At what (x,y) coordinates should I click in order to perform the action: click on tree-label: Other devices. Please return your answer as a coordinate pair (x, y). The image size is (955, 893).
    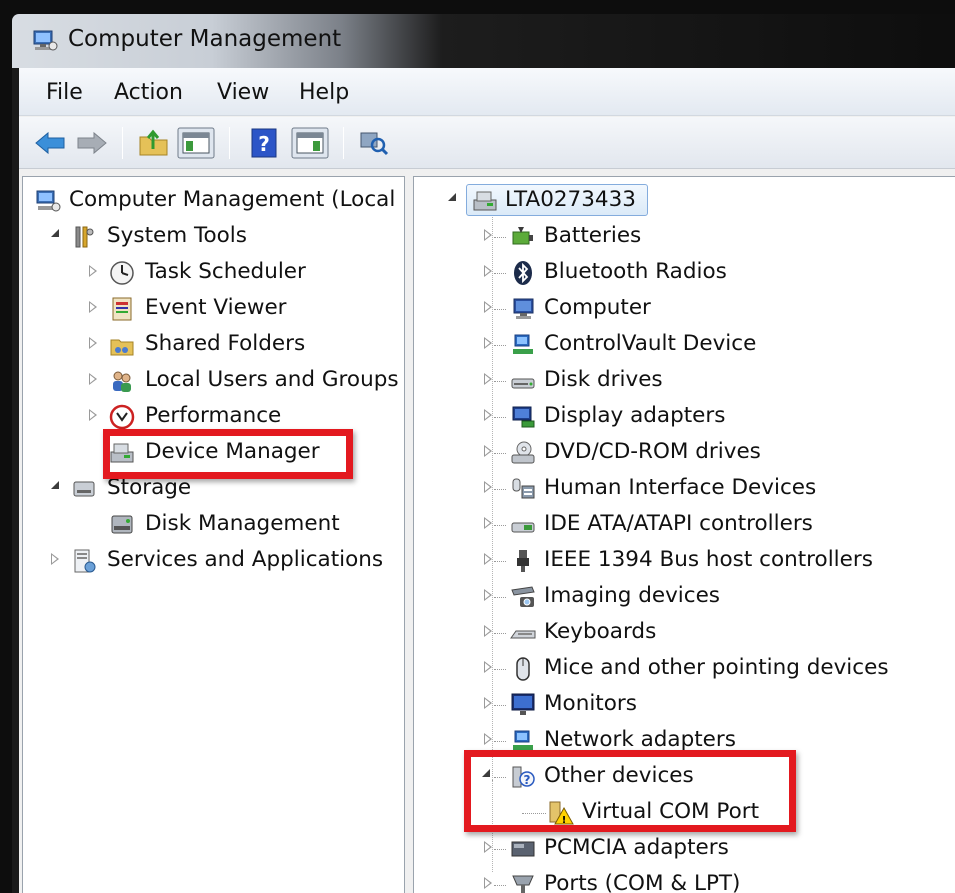
    Looking at the image, I should click on (619, 775).